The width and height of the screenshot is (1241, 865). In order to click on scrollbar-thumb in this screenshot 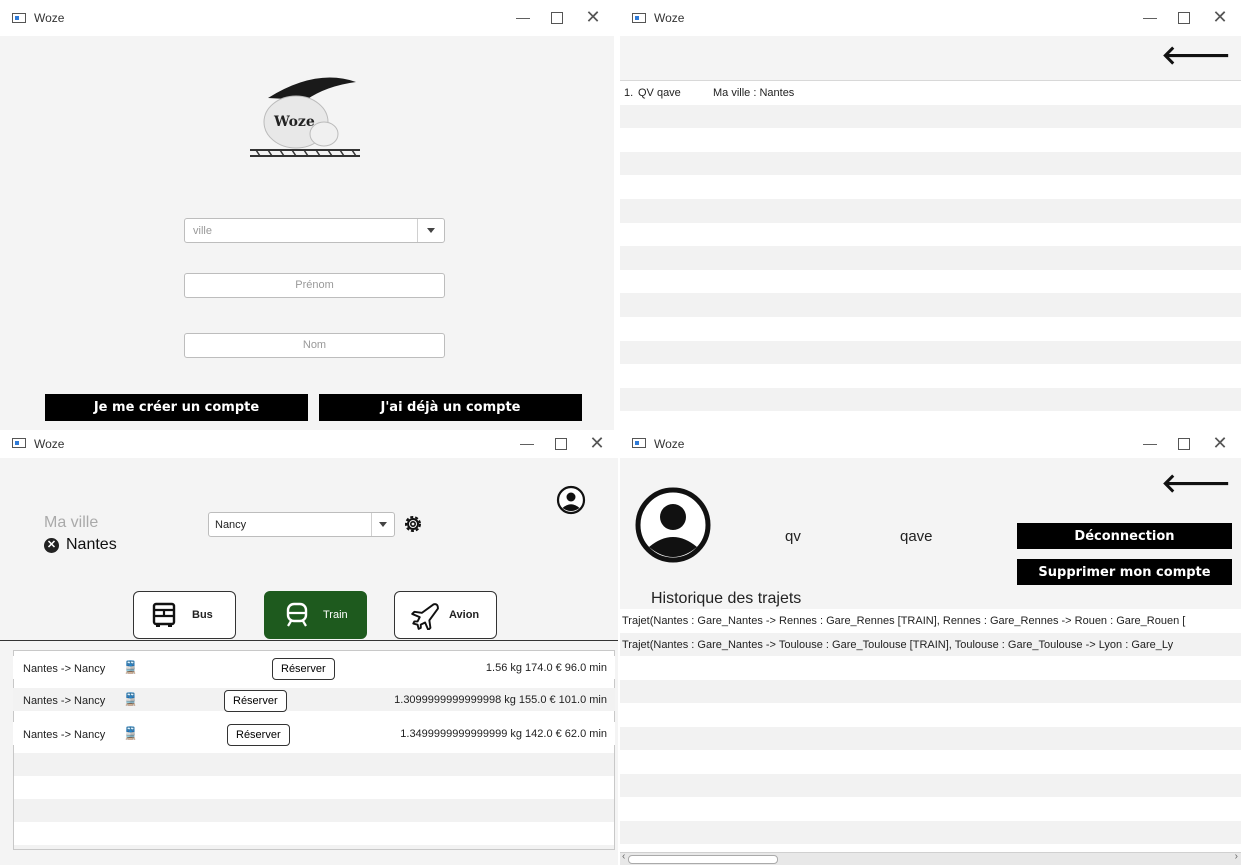, I will do `click(703, 859)`.